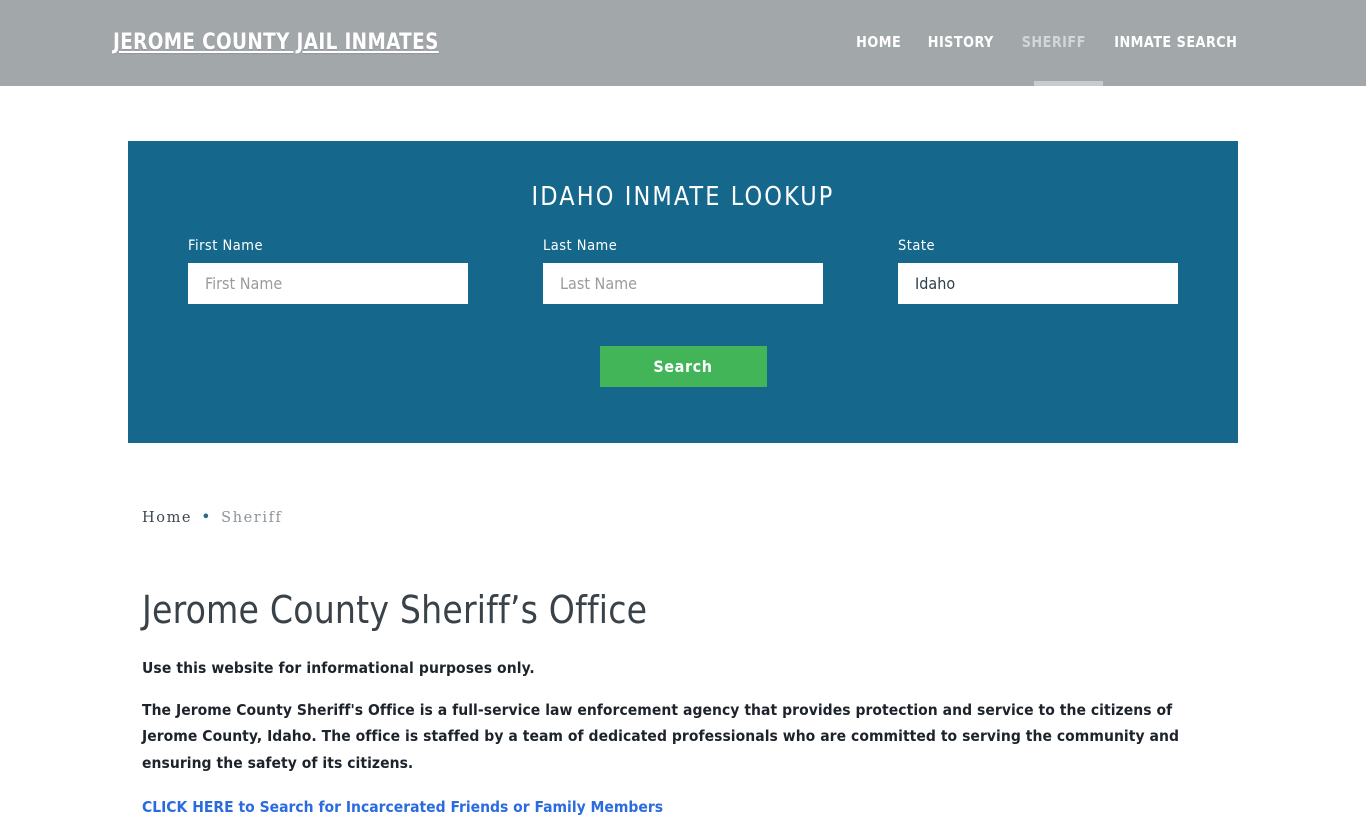 Image resolution: width=1366 pixels, height=817 pixels. I want to click on last-name-label: Last Name, so click(580, 246).